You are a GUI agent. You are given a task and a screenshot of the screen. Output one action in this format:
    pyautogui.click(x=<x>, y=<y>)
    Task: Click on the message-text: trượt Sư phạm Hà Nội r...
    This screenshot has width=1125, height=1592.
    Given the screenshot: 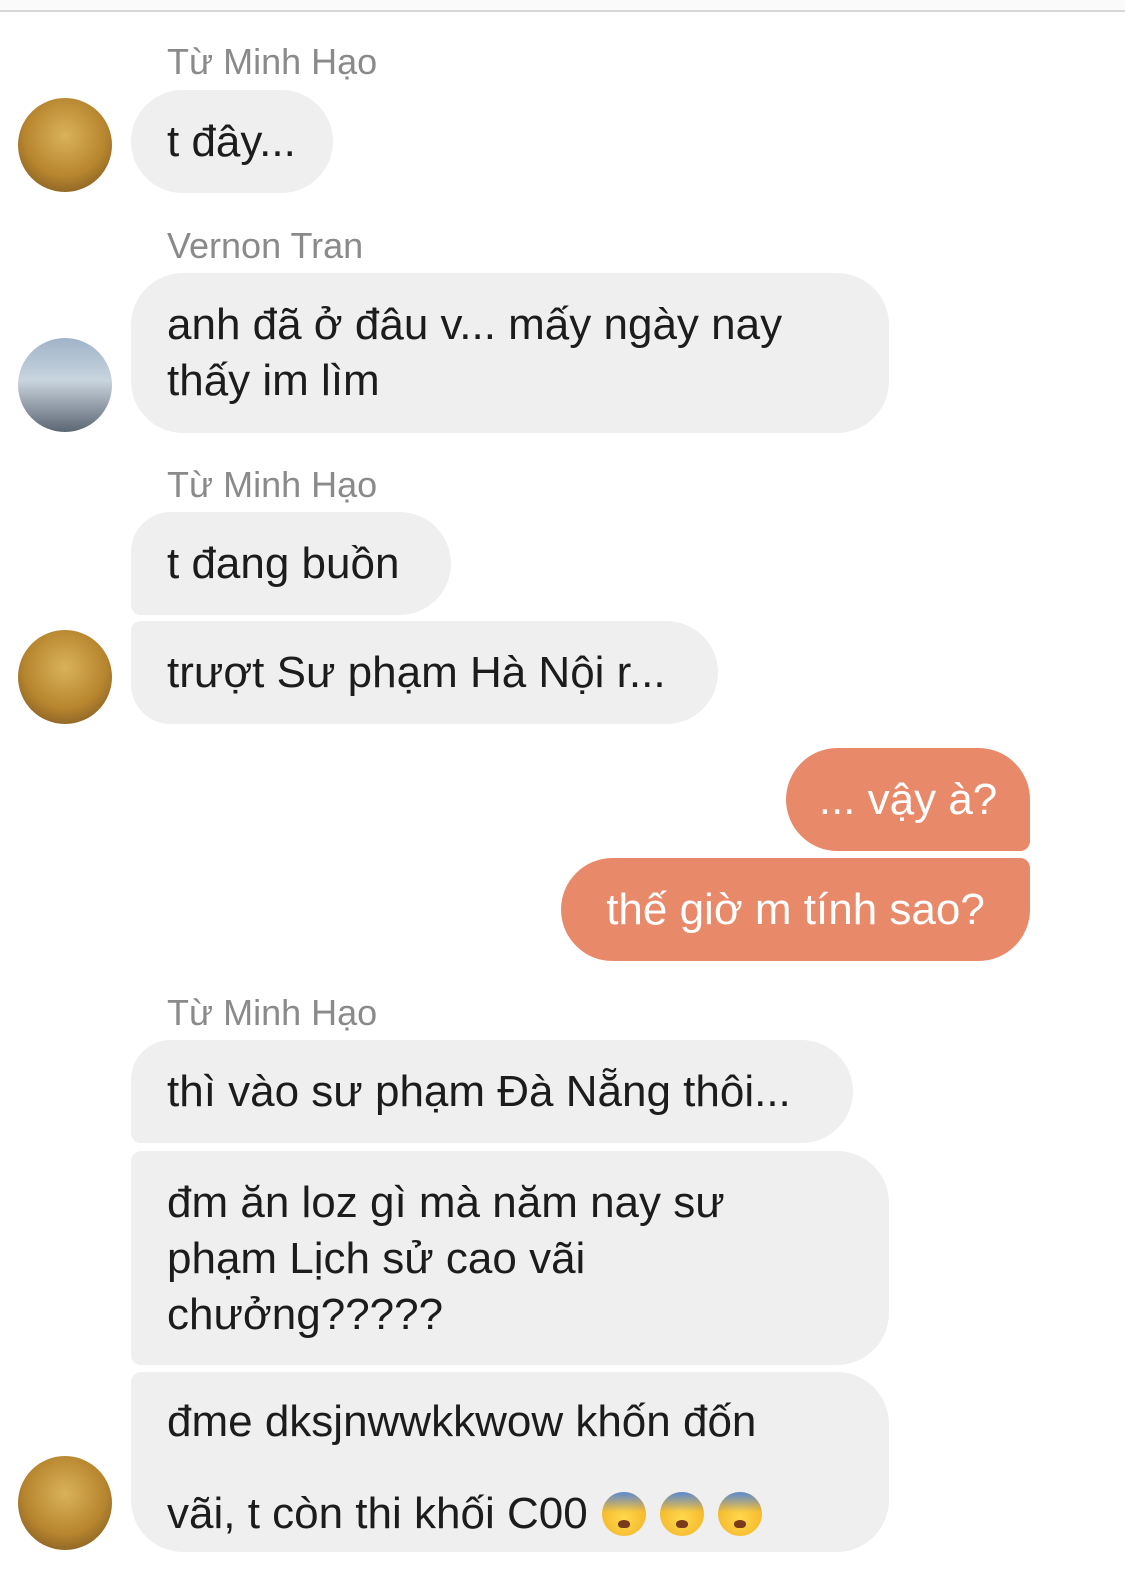 What is the action you would take?
    pyautogui.click(x=416, y=672)
    